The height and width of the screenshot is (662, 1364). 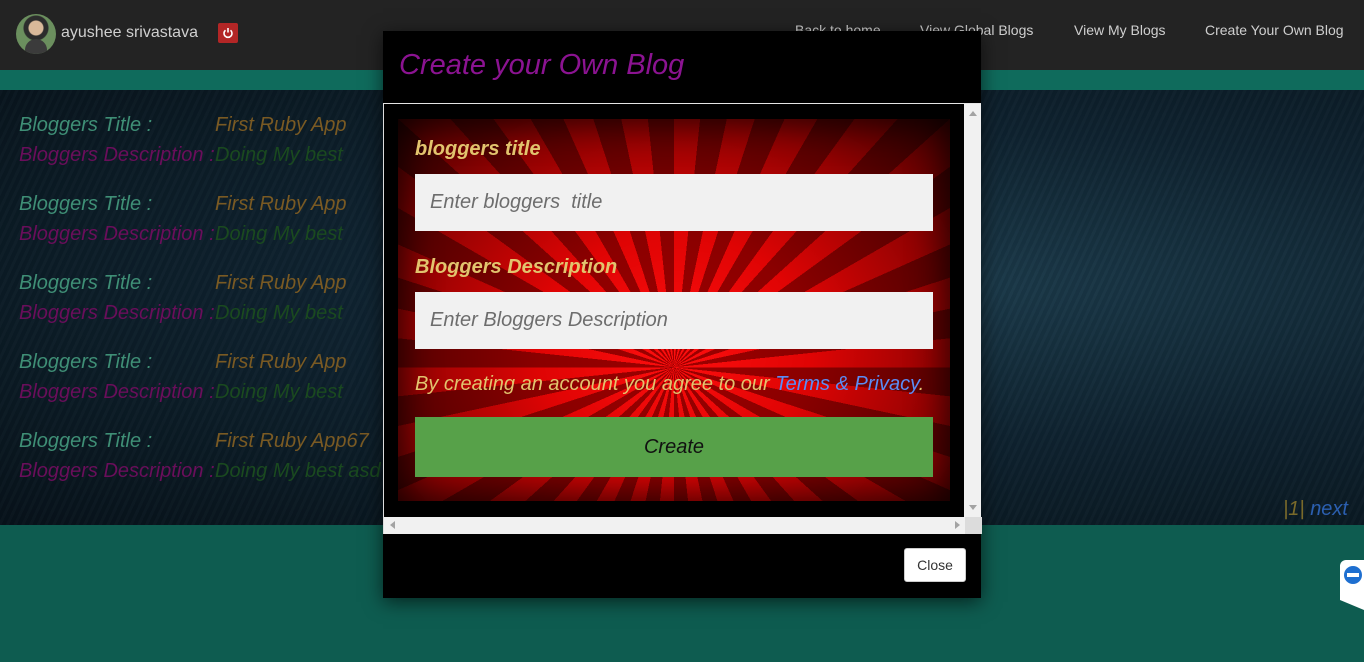 I want to click on terms-text: By creating an account you agree to our, so click(x=595, y=384).